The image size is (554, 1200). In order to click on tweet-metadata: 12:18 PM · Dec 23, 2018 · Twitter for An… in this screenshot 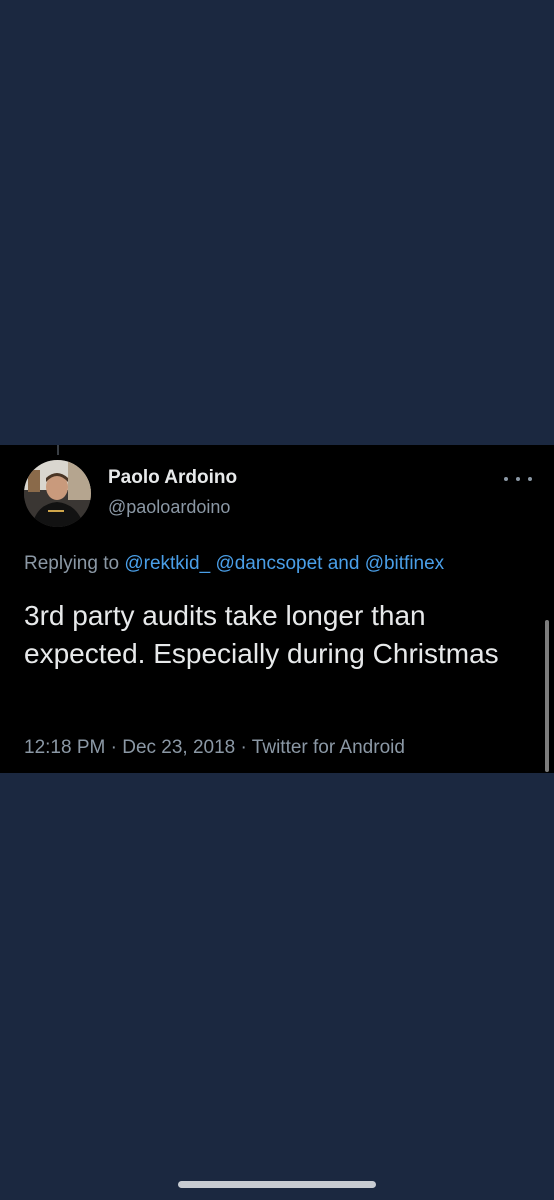, I will do `click(214, 748)`.